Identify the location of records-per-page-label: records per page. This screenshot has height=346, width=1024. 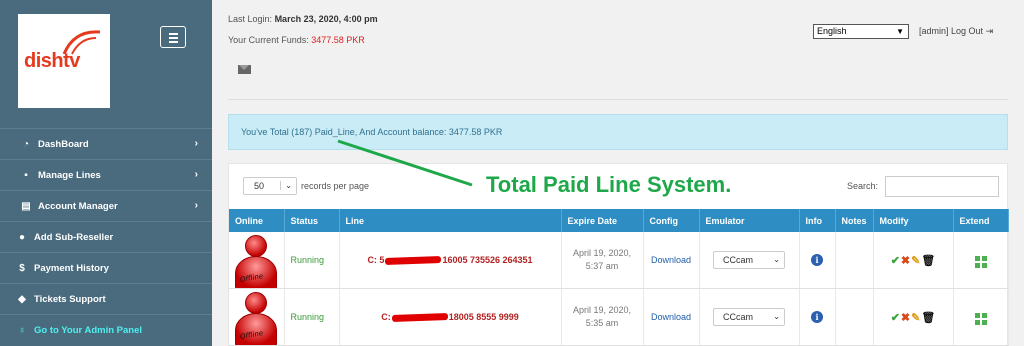
(335, 186).